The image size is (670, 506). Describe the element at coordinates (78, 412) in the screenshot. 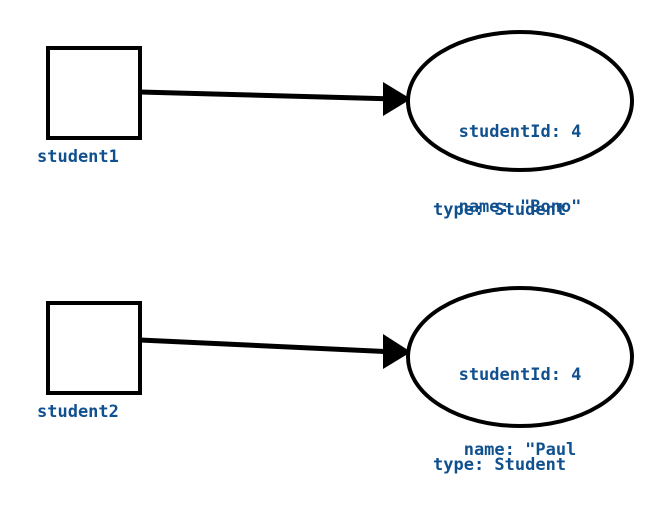

I see `variable-label-student2: student2` at that location.